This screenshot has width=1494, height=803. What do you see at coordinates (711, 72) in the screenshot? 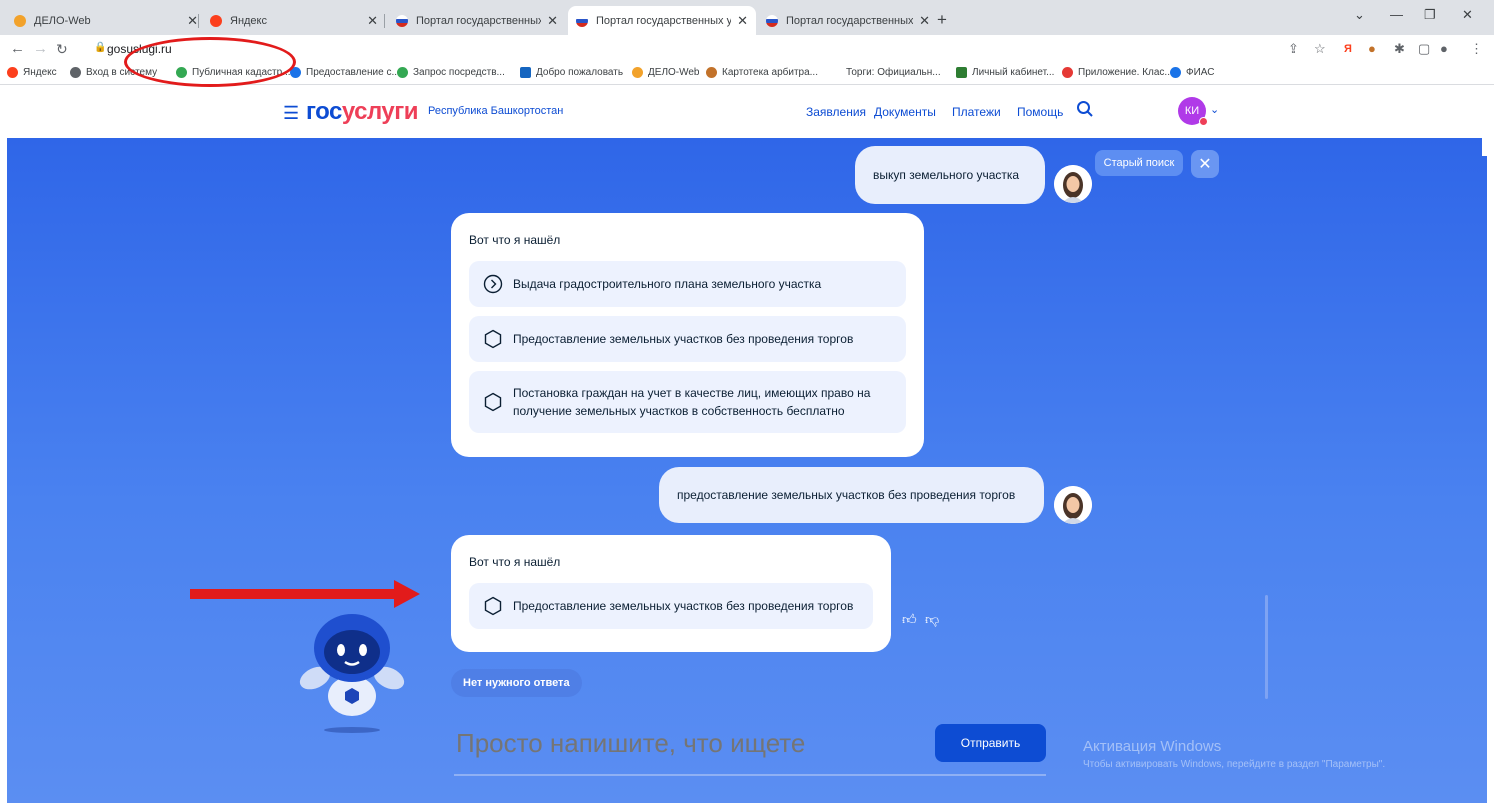
I see `arbitration-icon` at bounding box center [711, 72].